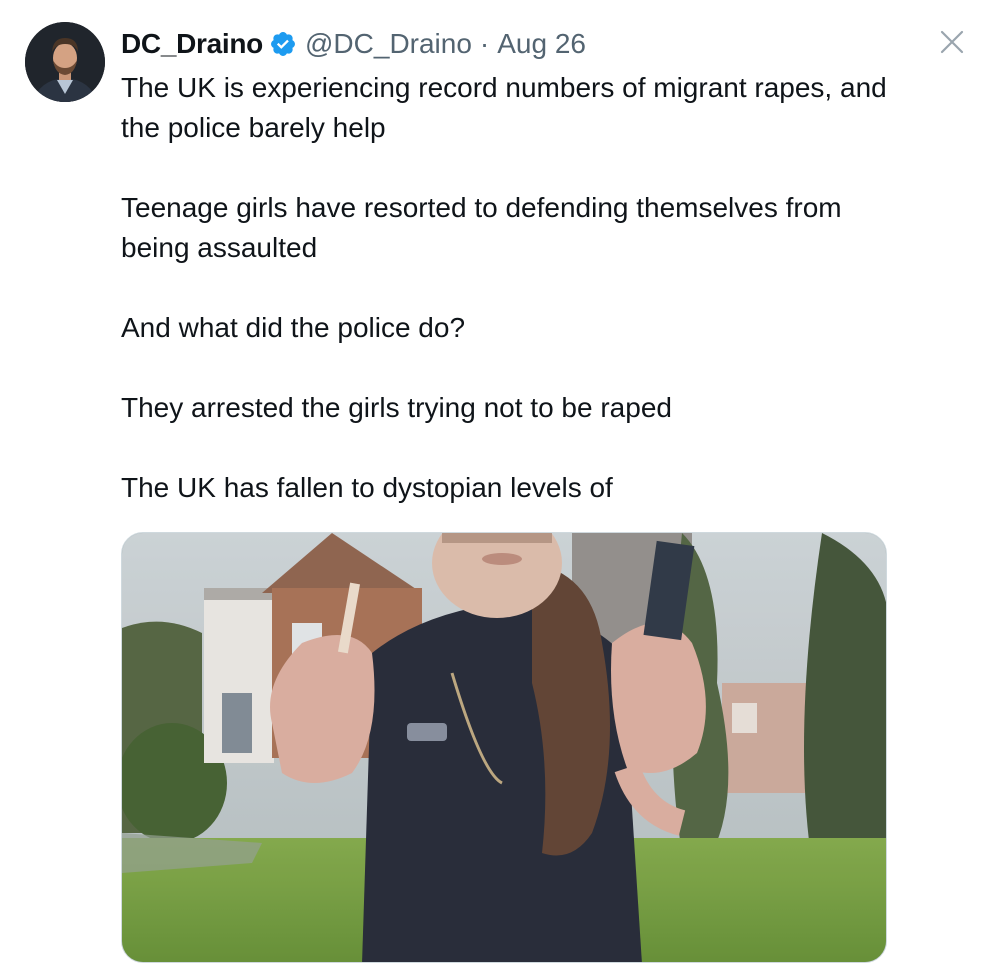  I want to click on close-button, so click(952, 42).